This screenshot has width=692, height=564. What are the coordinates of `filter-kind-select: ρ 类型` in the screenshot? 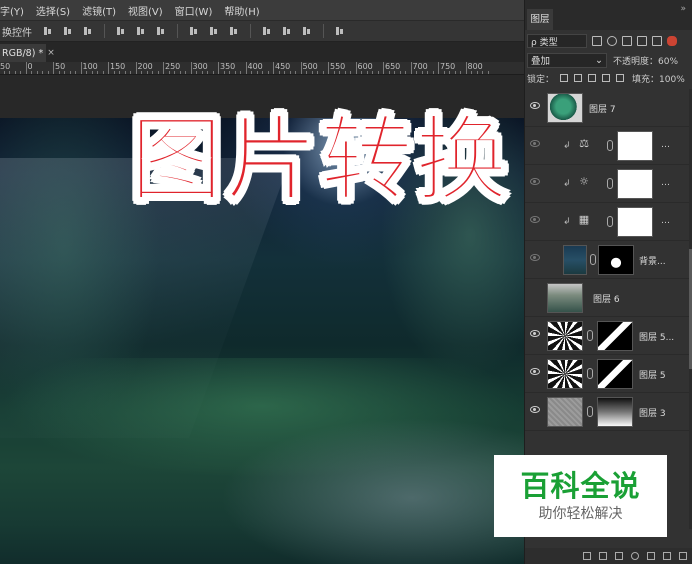 It's located at (557, 41).